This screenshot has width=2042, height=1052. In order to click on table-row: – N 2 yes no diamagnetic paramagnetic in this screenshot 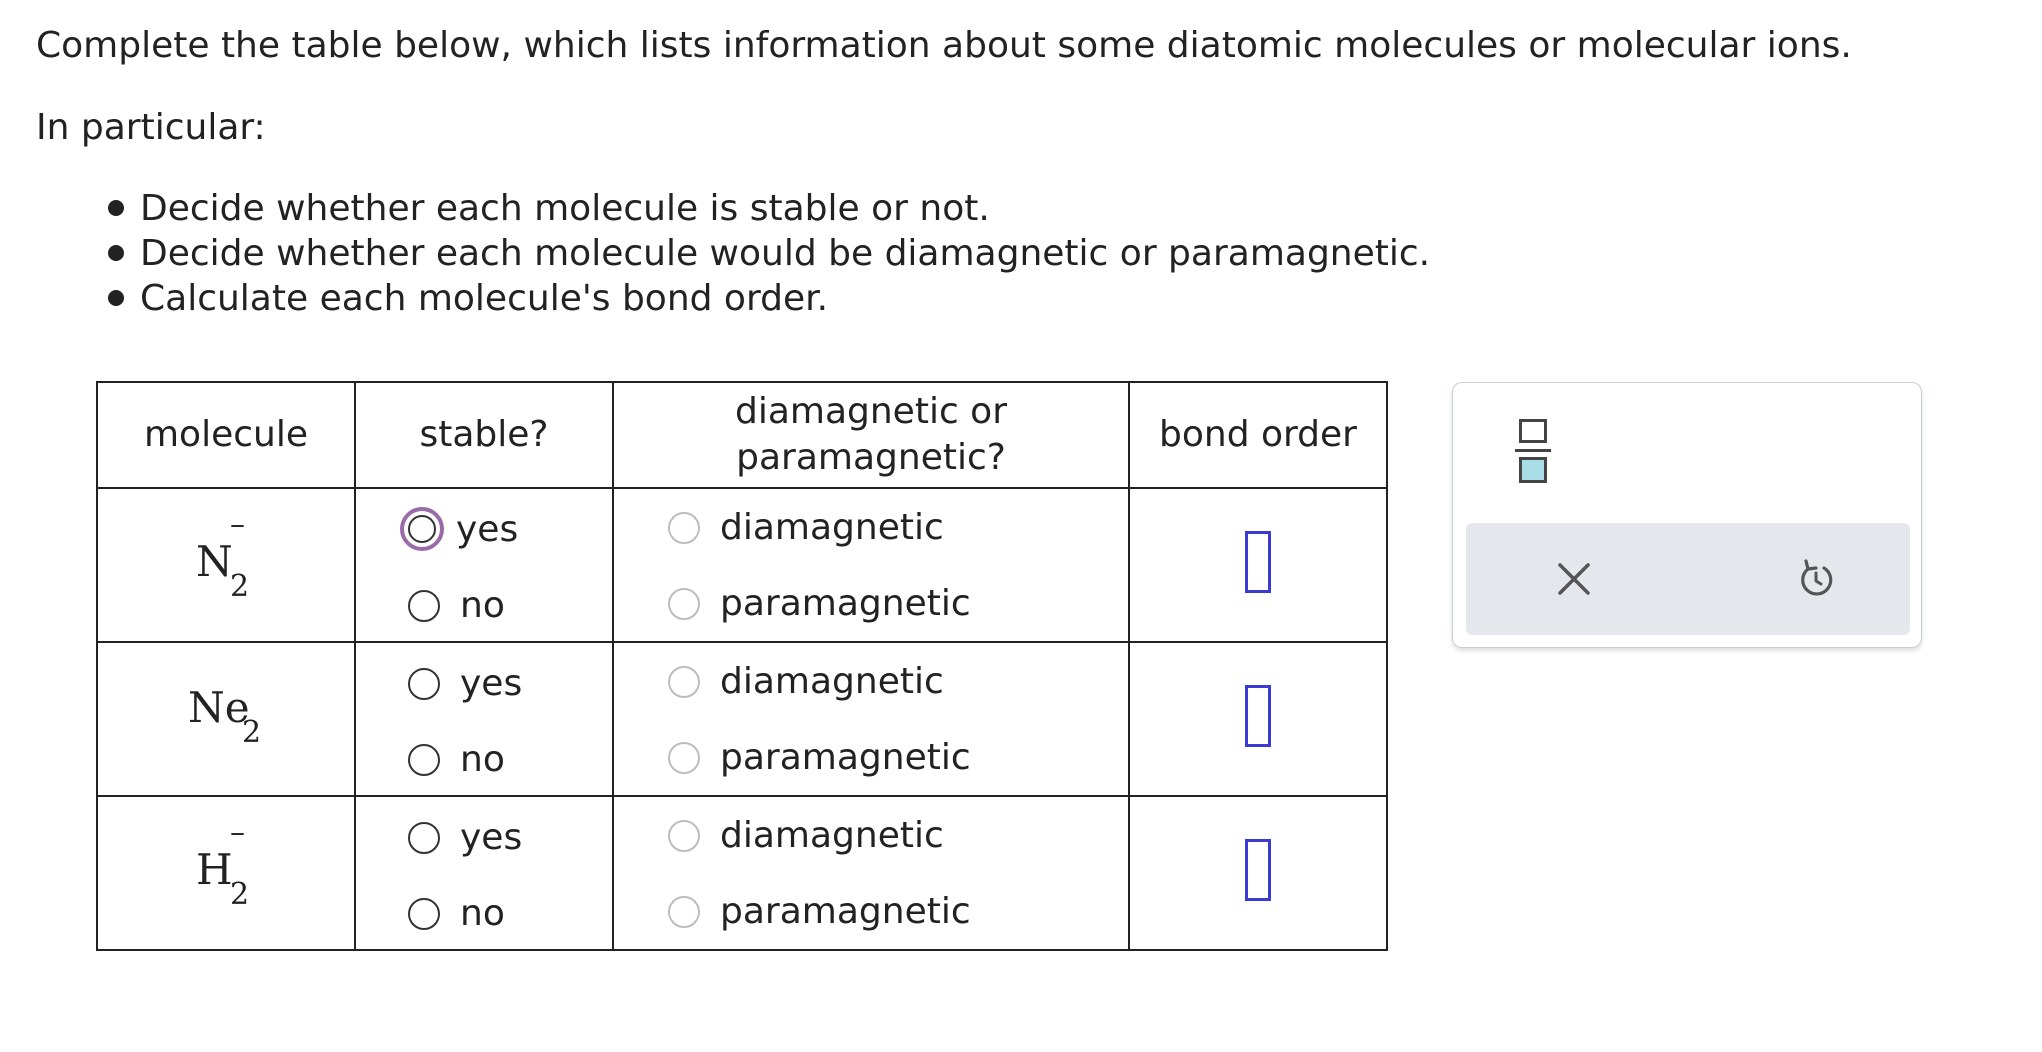, I will do `click(742, 565)`.